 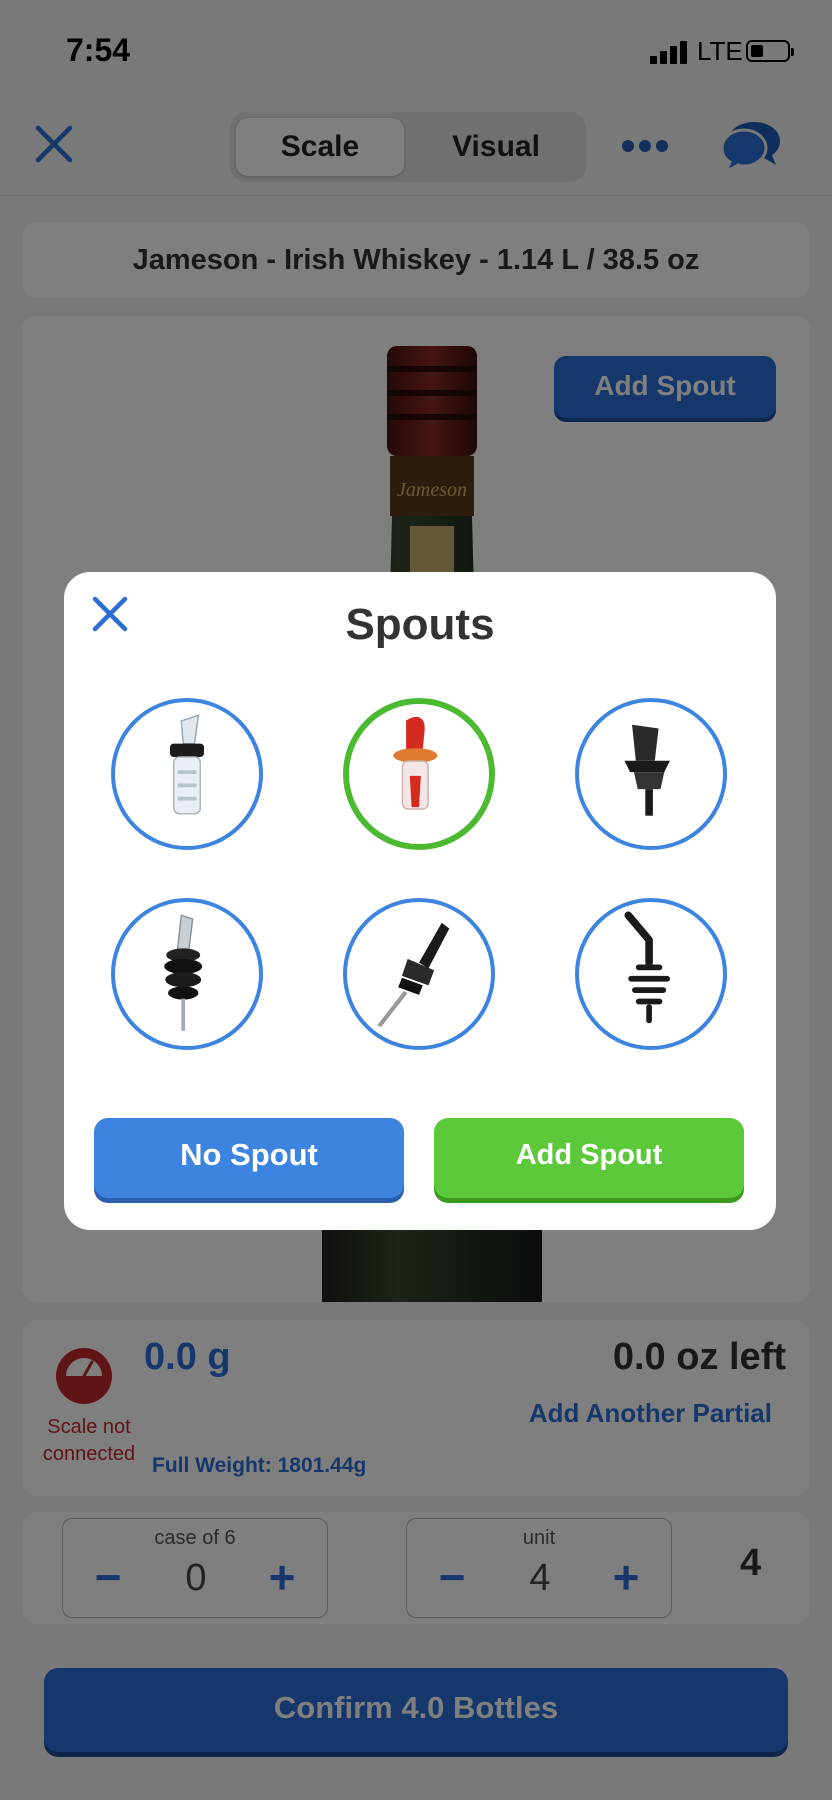 I want to click on clear-pourer-spout-icon, so click(x=187, y=764).